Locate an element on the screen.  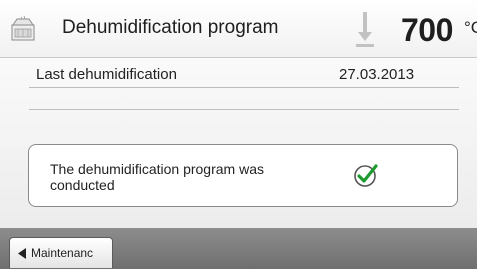
last-dehumidification-date: 27.03.2013 is located at coordinates (377, 74).